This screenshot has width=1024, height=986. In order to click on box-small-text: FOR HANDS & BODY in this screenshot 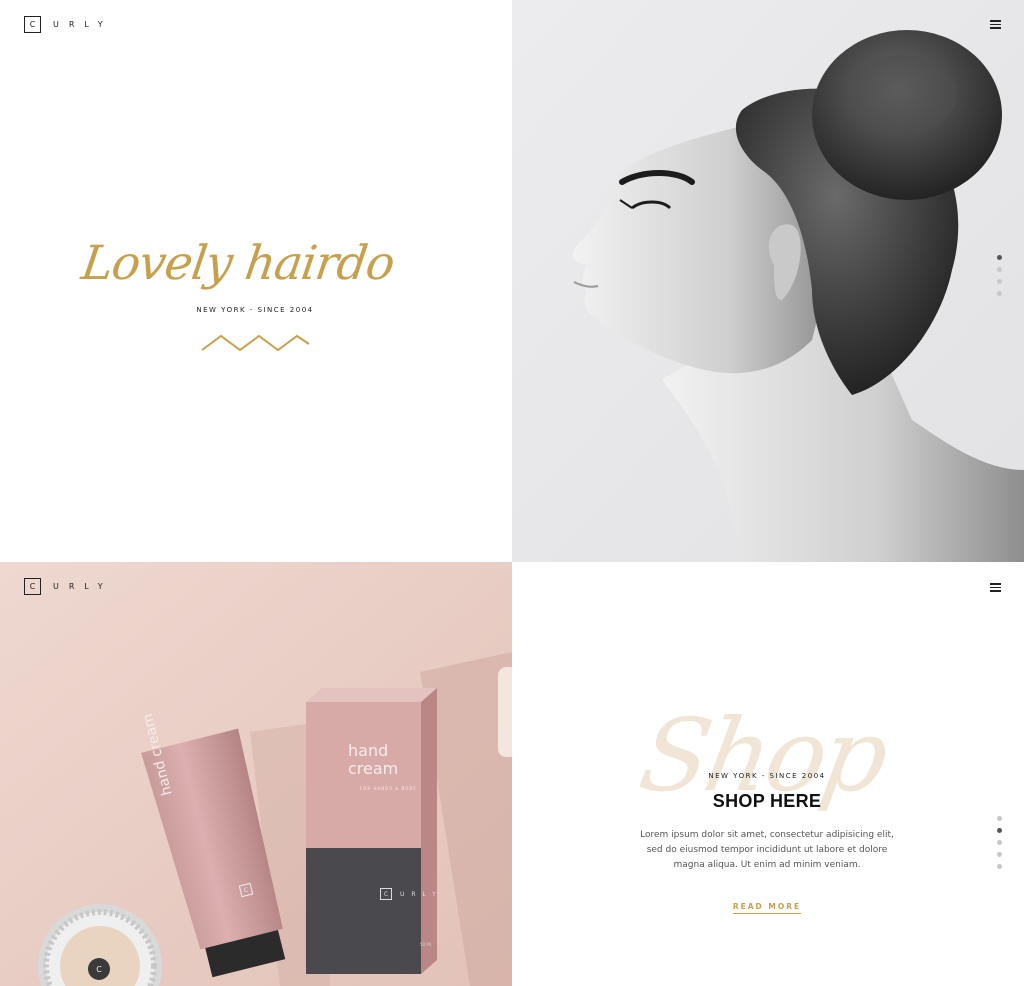, I will do `click(388, 788)`.